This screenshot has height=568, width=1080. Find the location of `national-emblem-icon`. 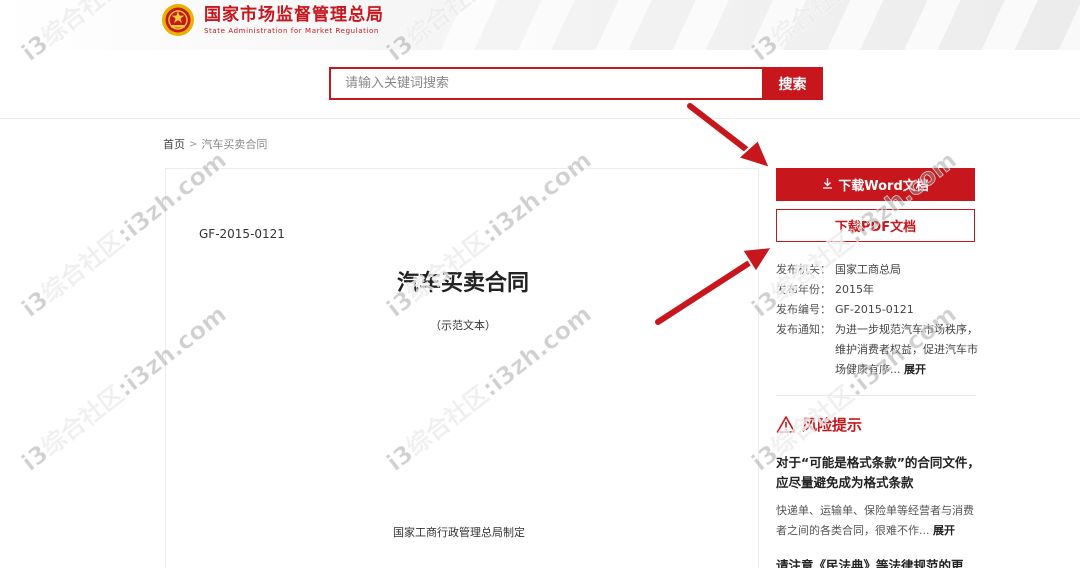

national-emblem-icon is located at coordinates (178, 20).